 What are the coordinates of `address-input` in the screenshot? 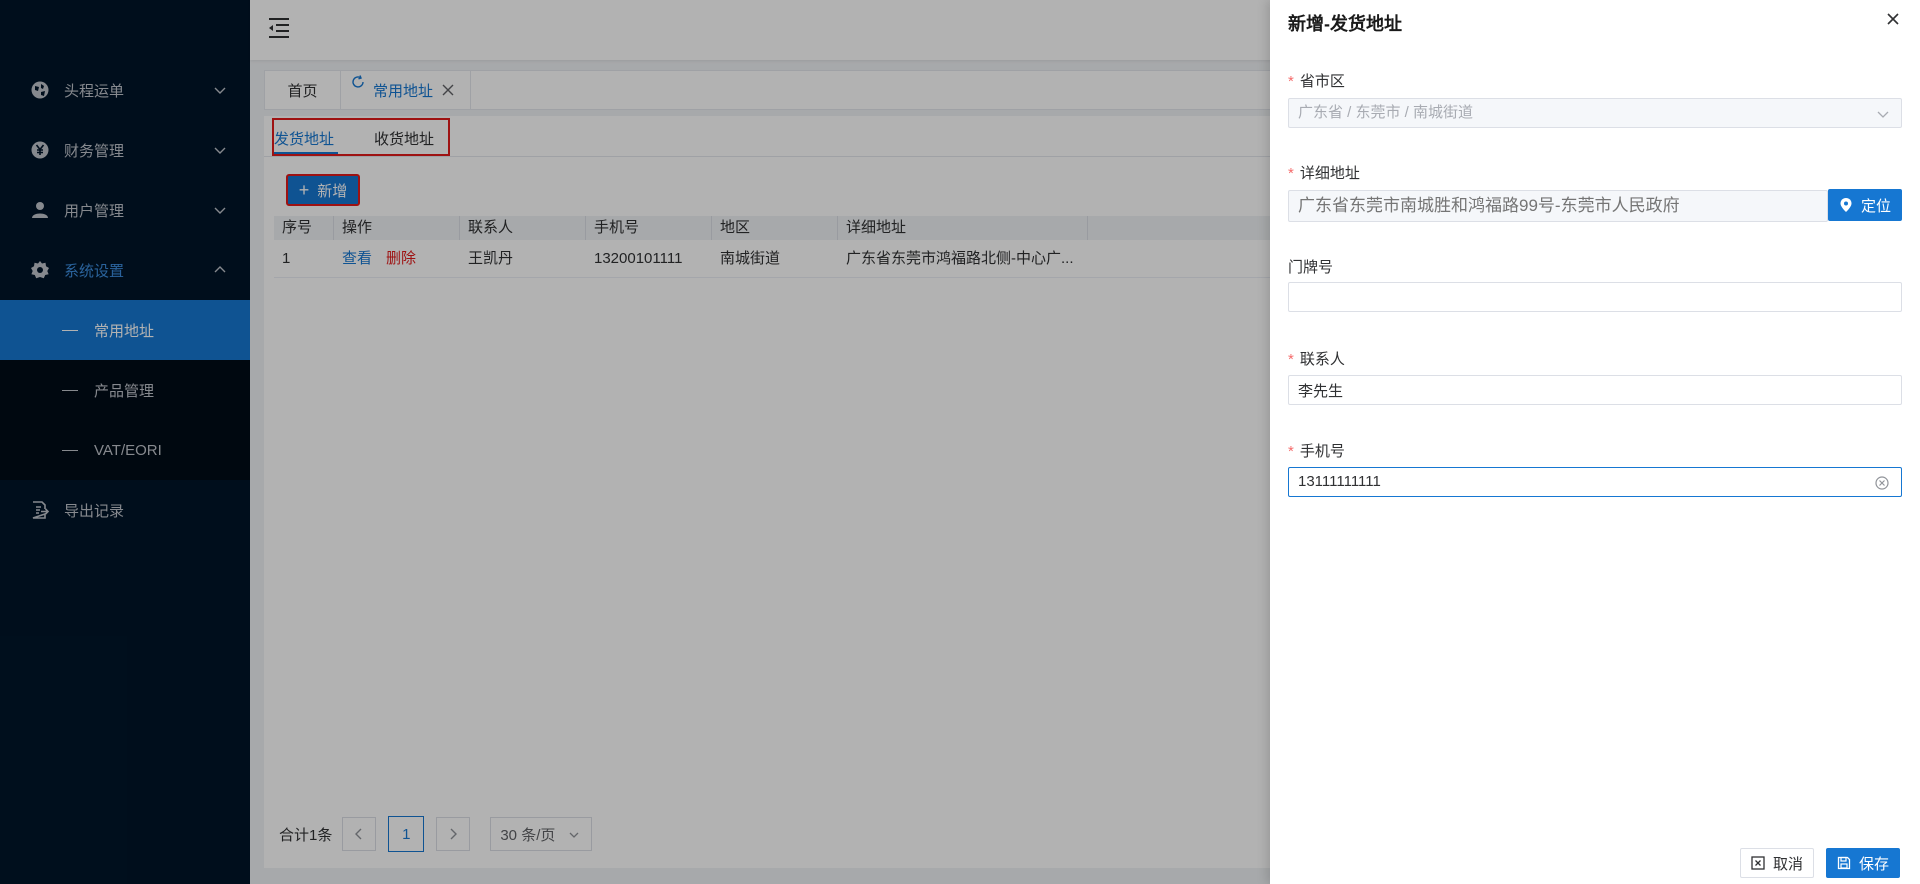 It's located at (1558, 206).